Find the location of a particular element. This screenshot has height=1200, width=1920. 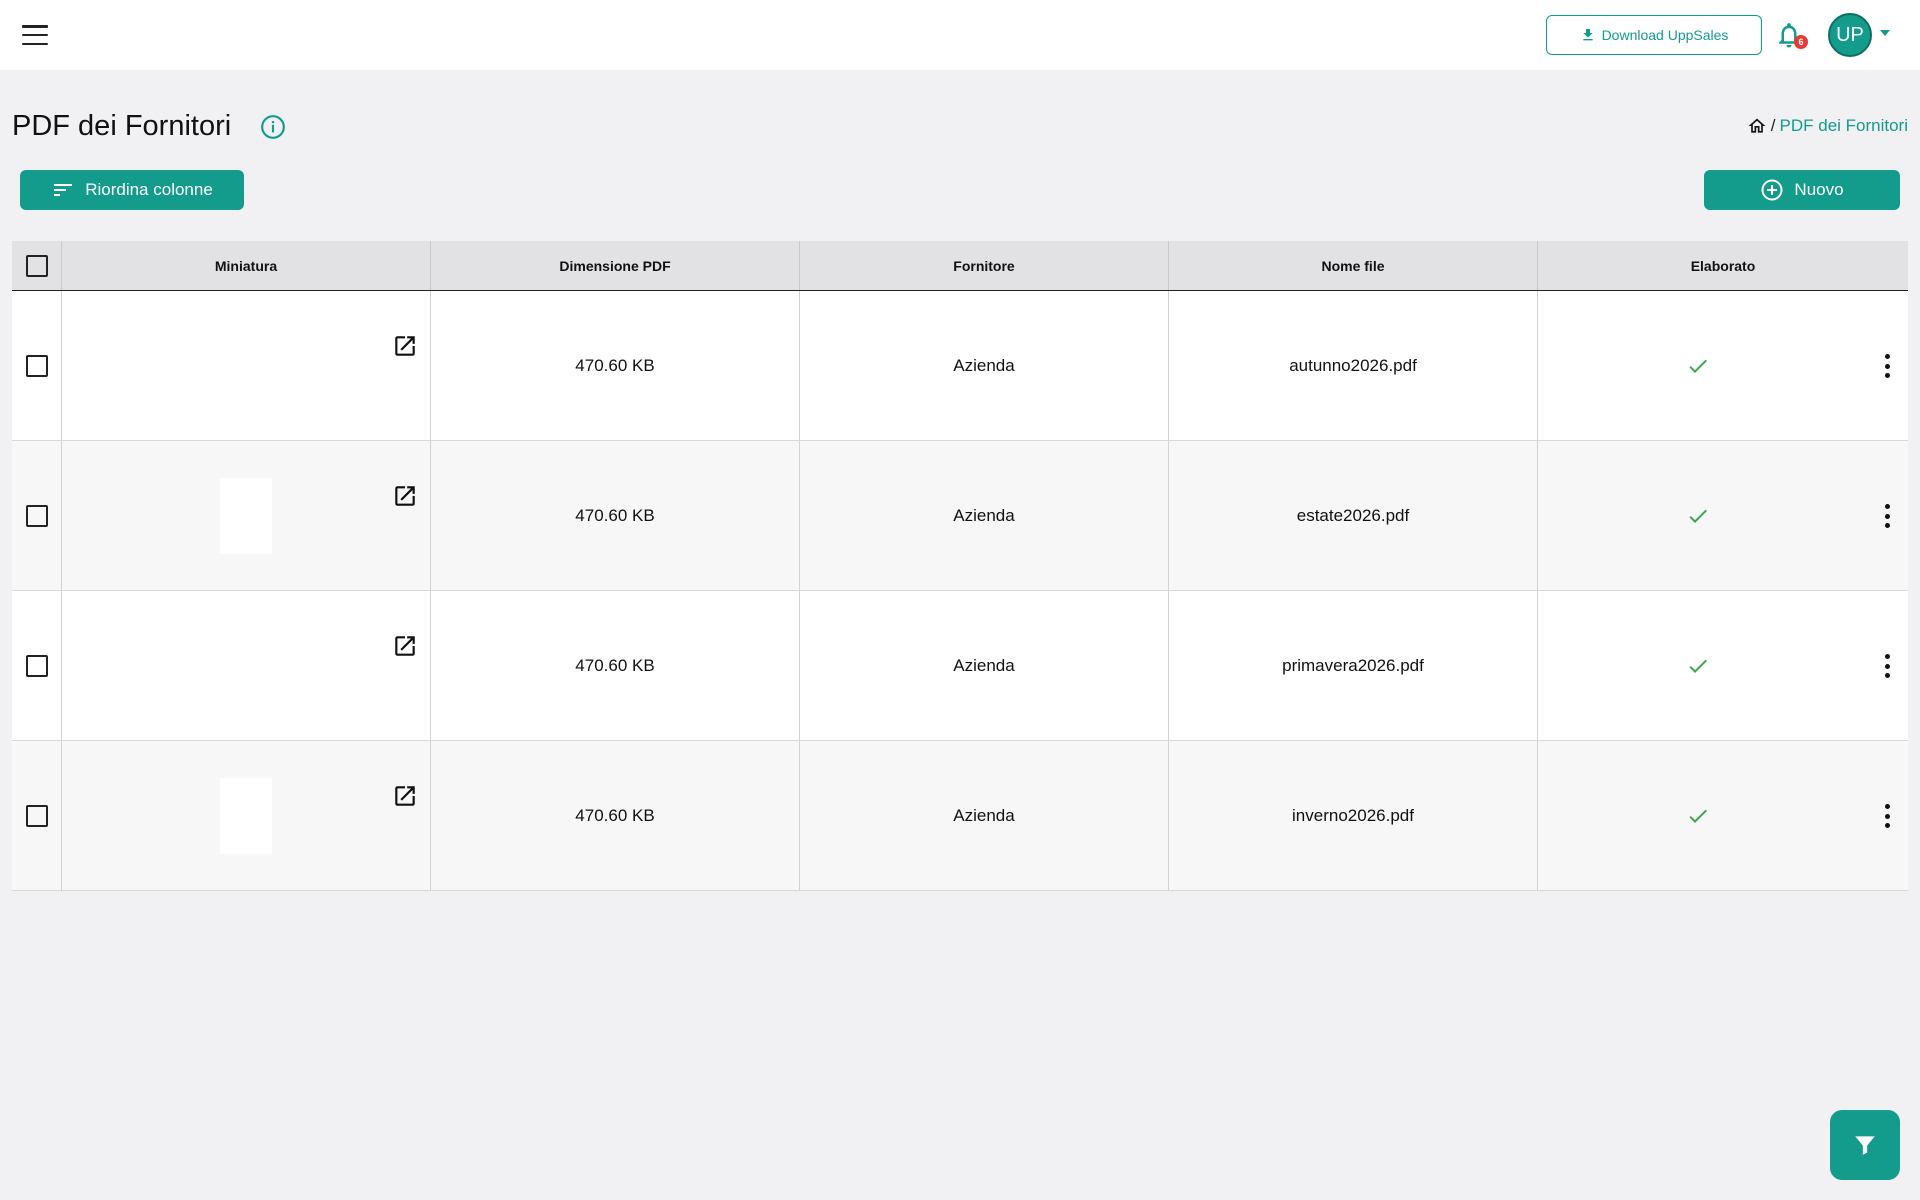

select-all-checkbox is located at coordinates (36, 265).